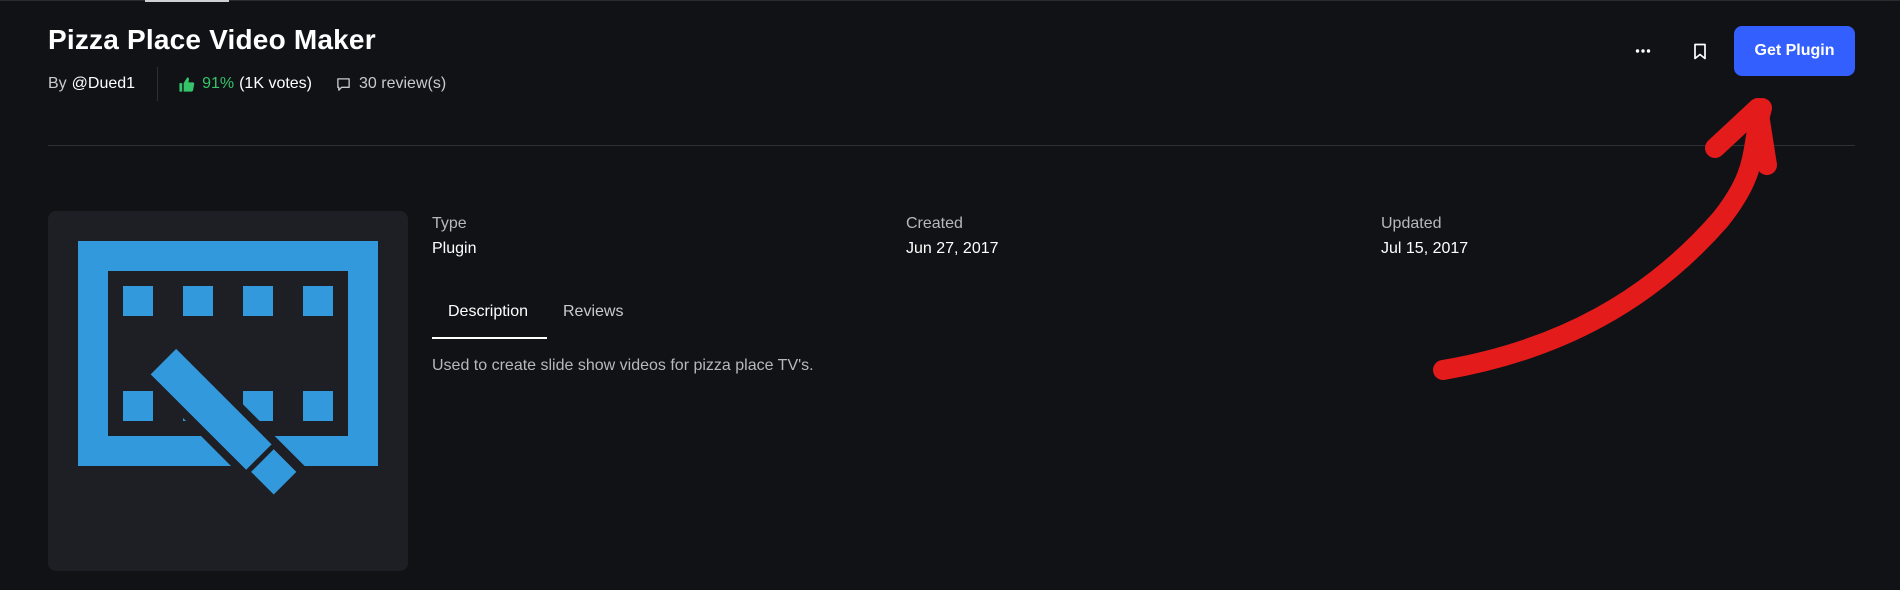 The width and height of the screenshot is (1900, 590). Describe the element at coordinates (951, 145) in the screenshot. I see `header-divider` at that location.